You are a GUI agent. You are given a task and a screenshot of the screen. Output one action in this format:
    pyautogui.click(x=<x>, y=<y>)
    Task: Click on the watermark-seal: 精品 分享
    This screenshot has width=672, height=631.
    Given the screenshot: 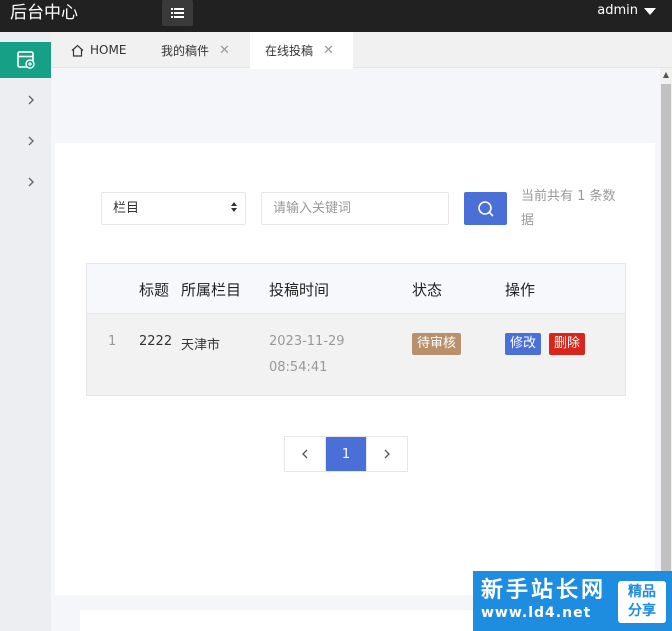 What is the action you would take?
    pyautogui.click(x=642, y=602)
    